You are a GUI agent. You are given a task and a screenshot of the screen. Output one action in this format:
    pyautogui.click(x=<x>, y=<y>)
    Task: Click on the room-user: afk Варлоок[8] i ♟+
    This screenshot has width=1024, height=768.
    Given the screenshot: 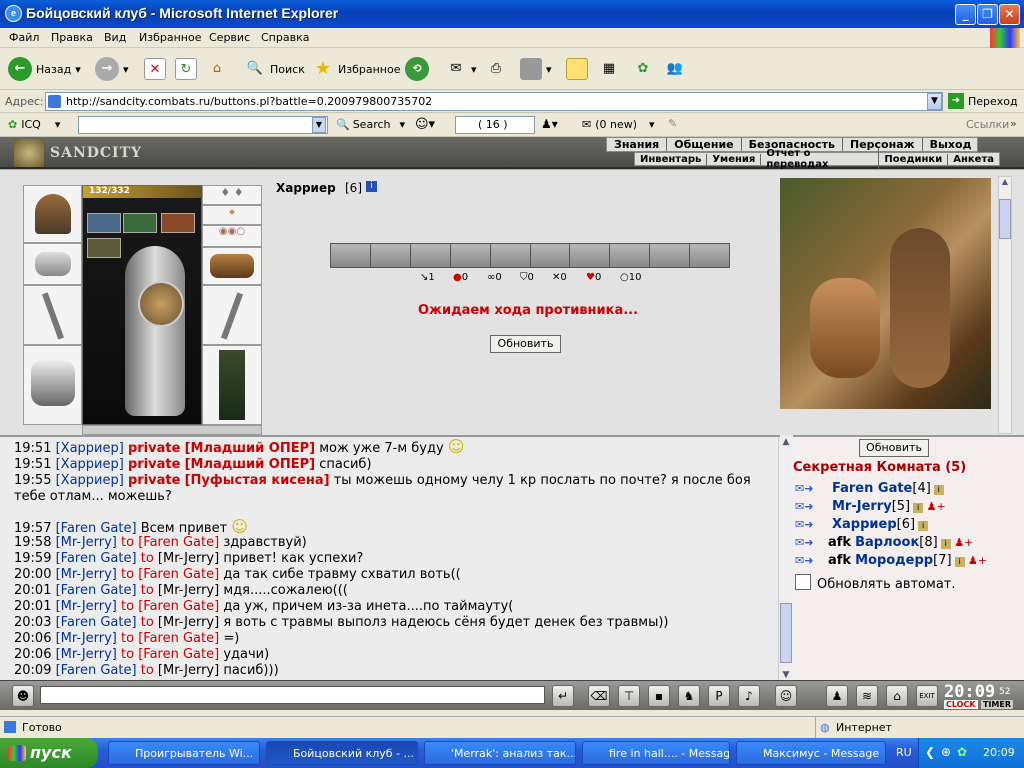 What is the action you would take?
    pyautogui.click(x=900, y=542)
    